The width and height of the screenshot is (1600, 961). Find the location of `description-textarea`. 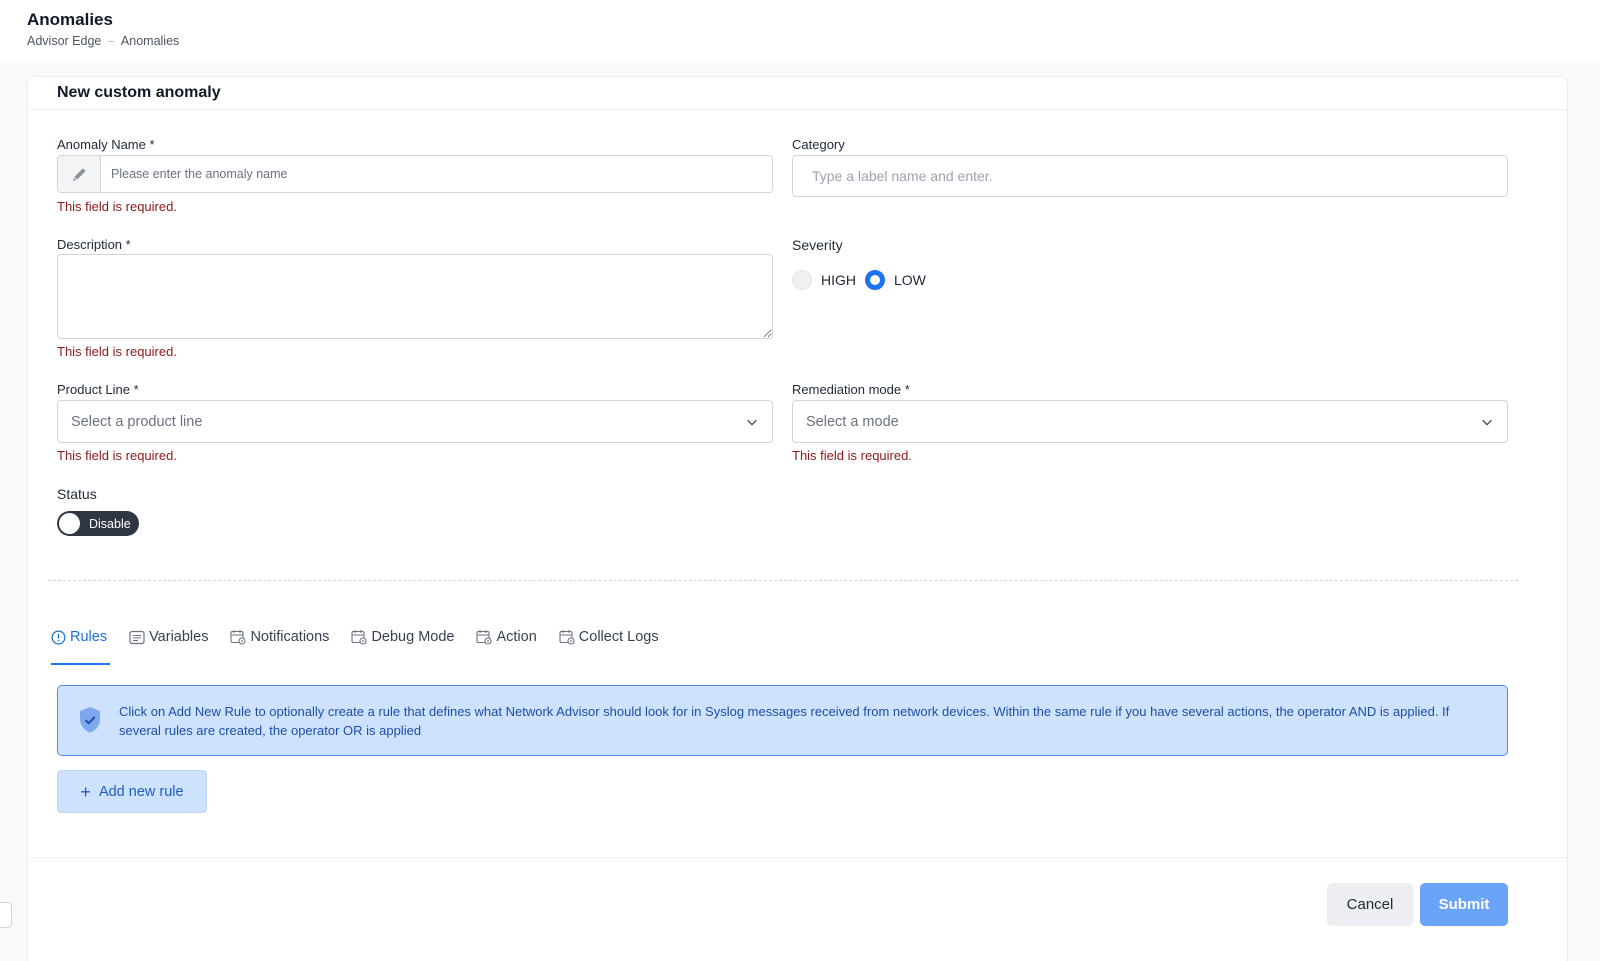

description-textarea is located at coordinates (415, 296).